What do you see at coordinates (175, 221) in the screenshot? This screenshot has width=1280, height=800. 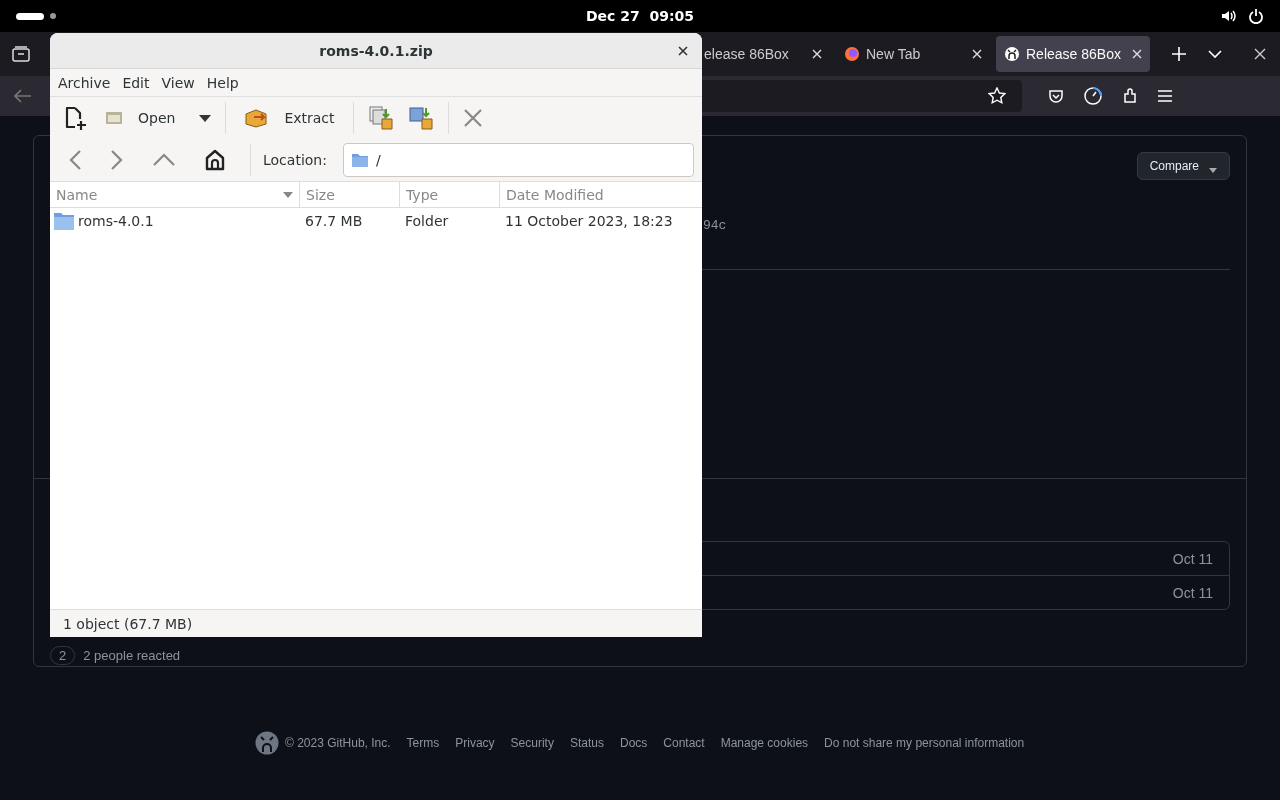 I see `file-name-cell: roms-4.0.1` at bounding box center [175, 221].